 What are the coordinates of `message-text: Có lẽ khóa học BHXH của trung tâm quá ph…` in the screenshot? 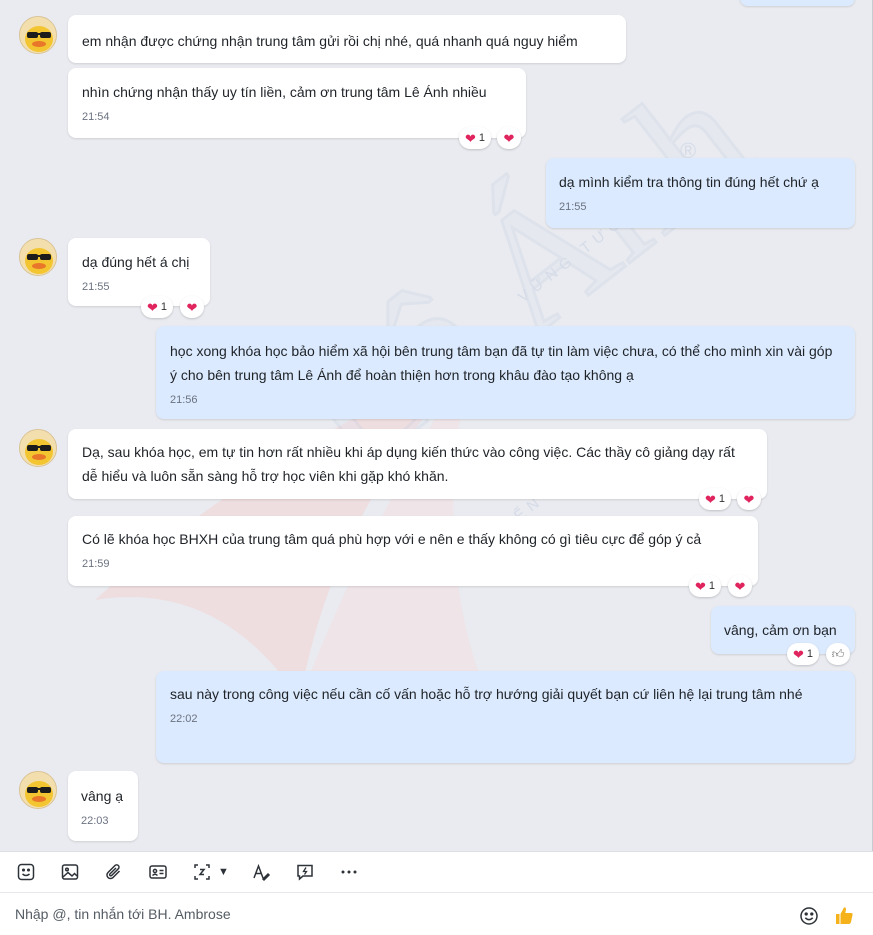 It's located at (392, 539).